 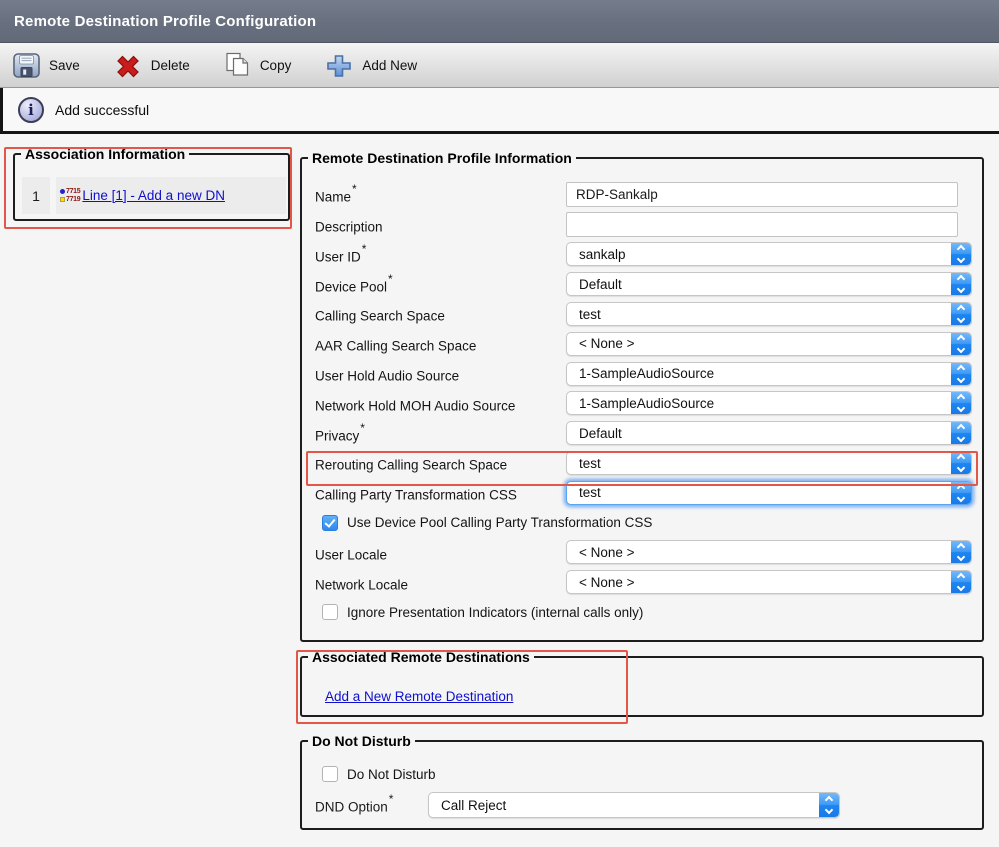 I want to click on user-id-label: User ID*, so click(x=341, y=253).